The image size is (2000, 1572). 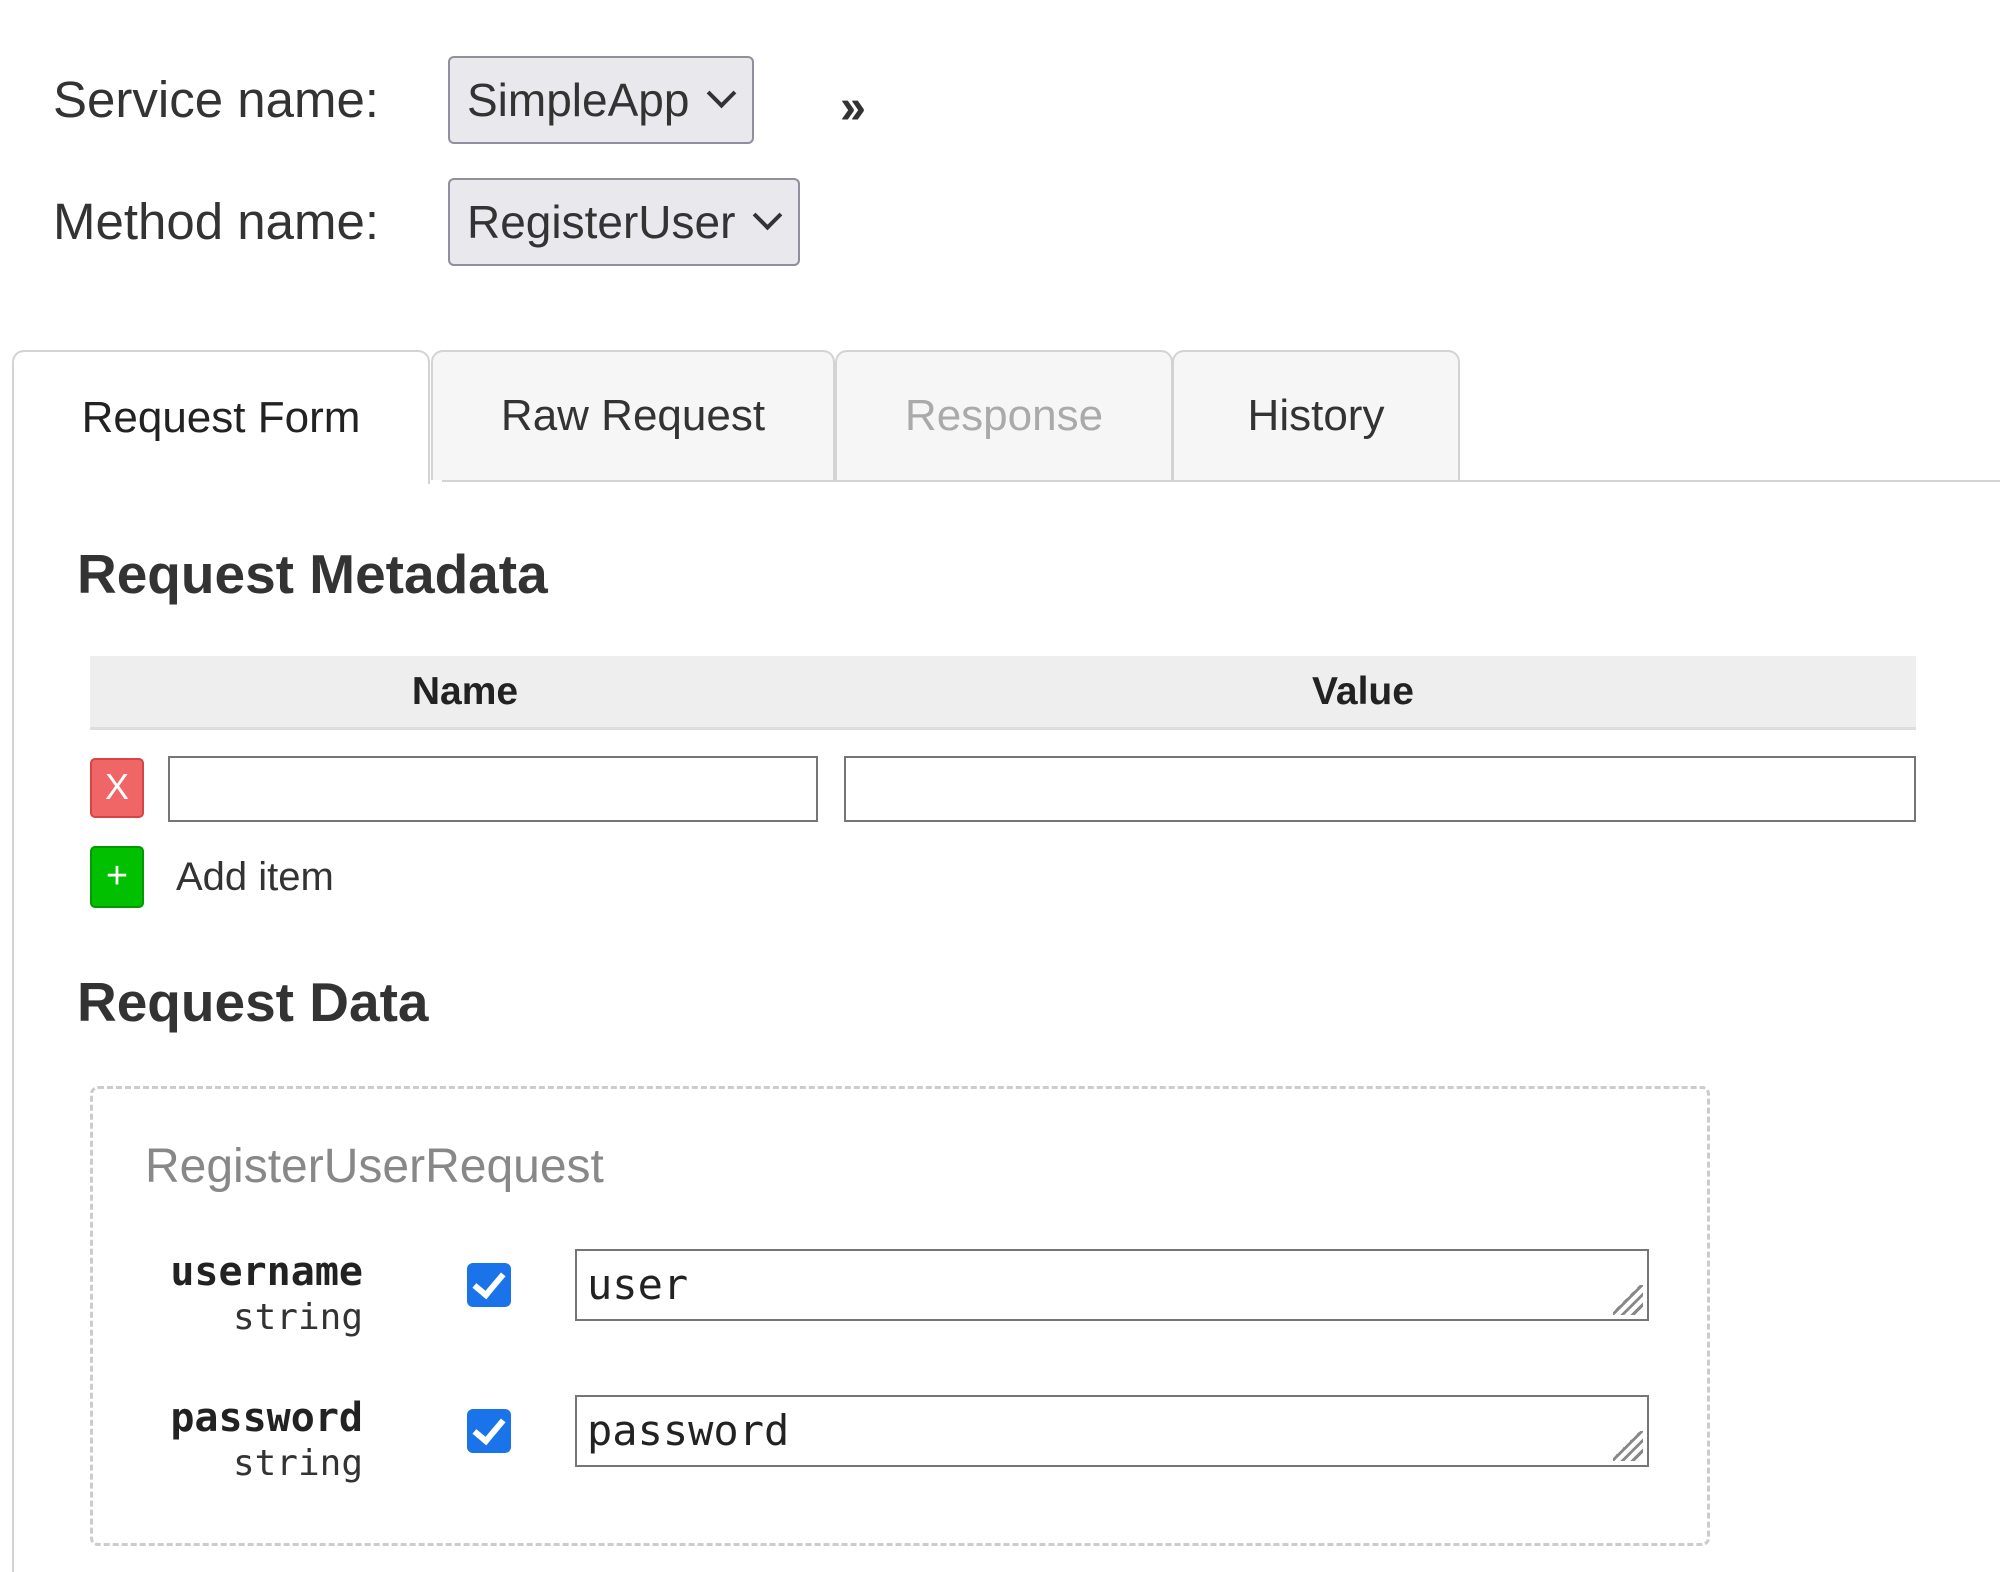 What do you see at coordinates (601, 222) in the screenshot?
I see `method-select-value: RegisterUser` at bounding box center [601, 222].